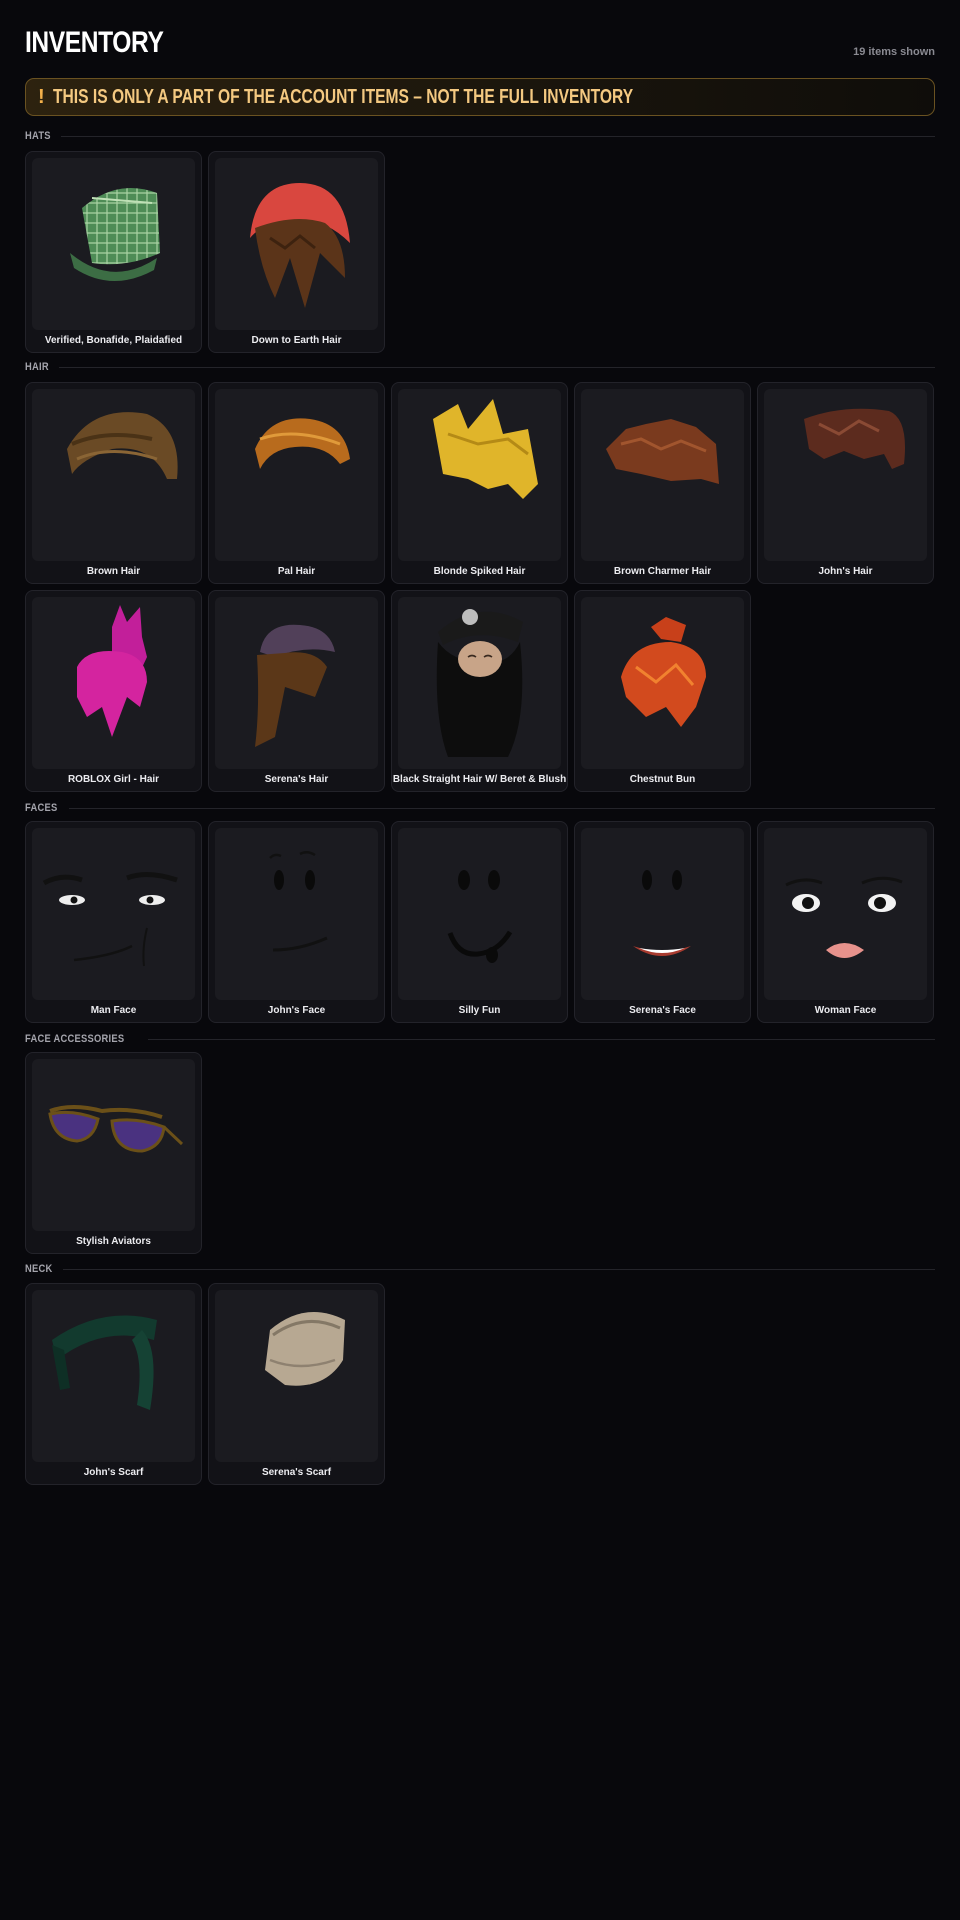 The height and width of the screenshot is (1920, 960). I want to click on item-card: John's Face, so click(296, 922).